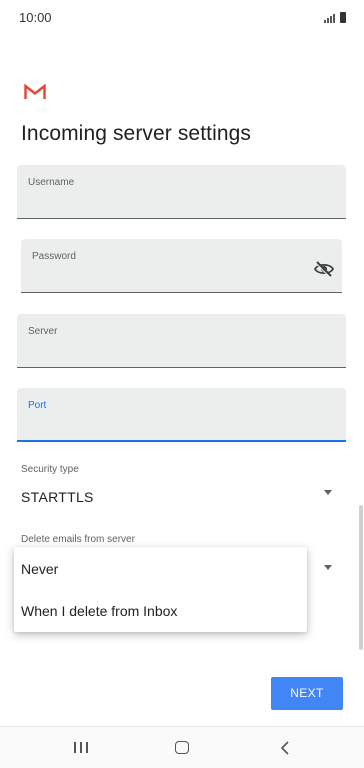 The image size is (364, 768). I want to click on back-icon, so click(285, 748).